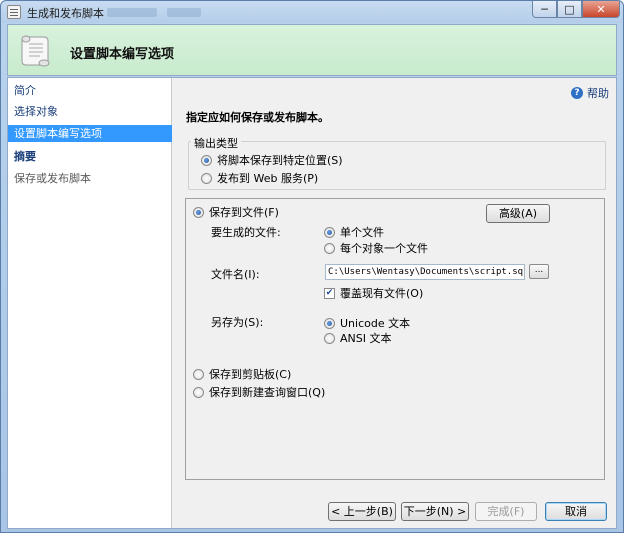 The width and height of the screenshot is (624, 533). I want to click on radio-label: 每个对象一个文件, so click(384, 248).